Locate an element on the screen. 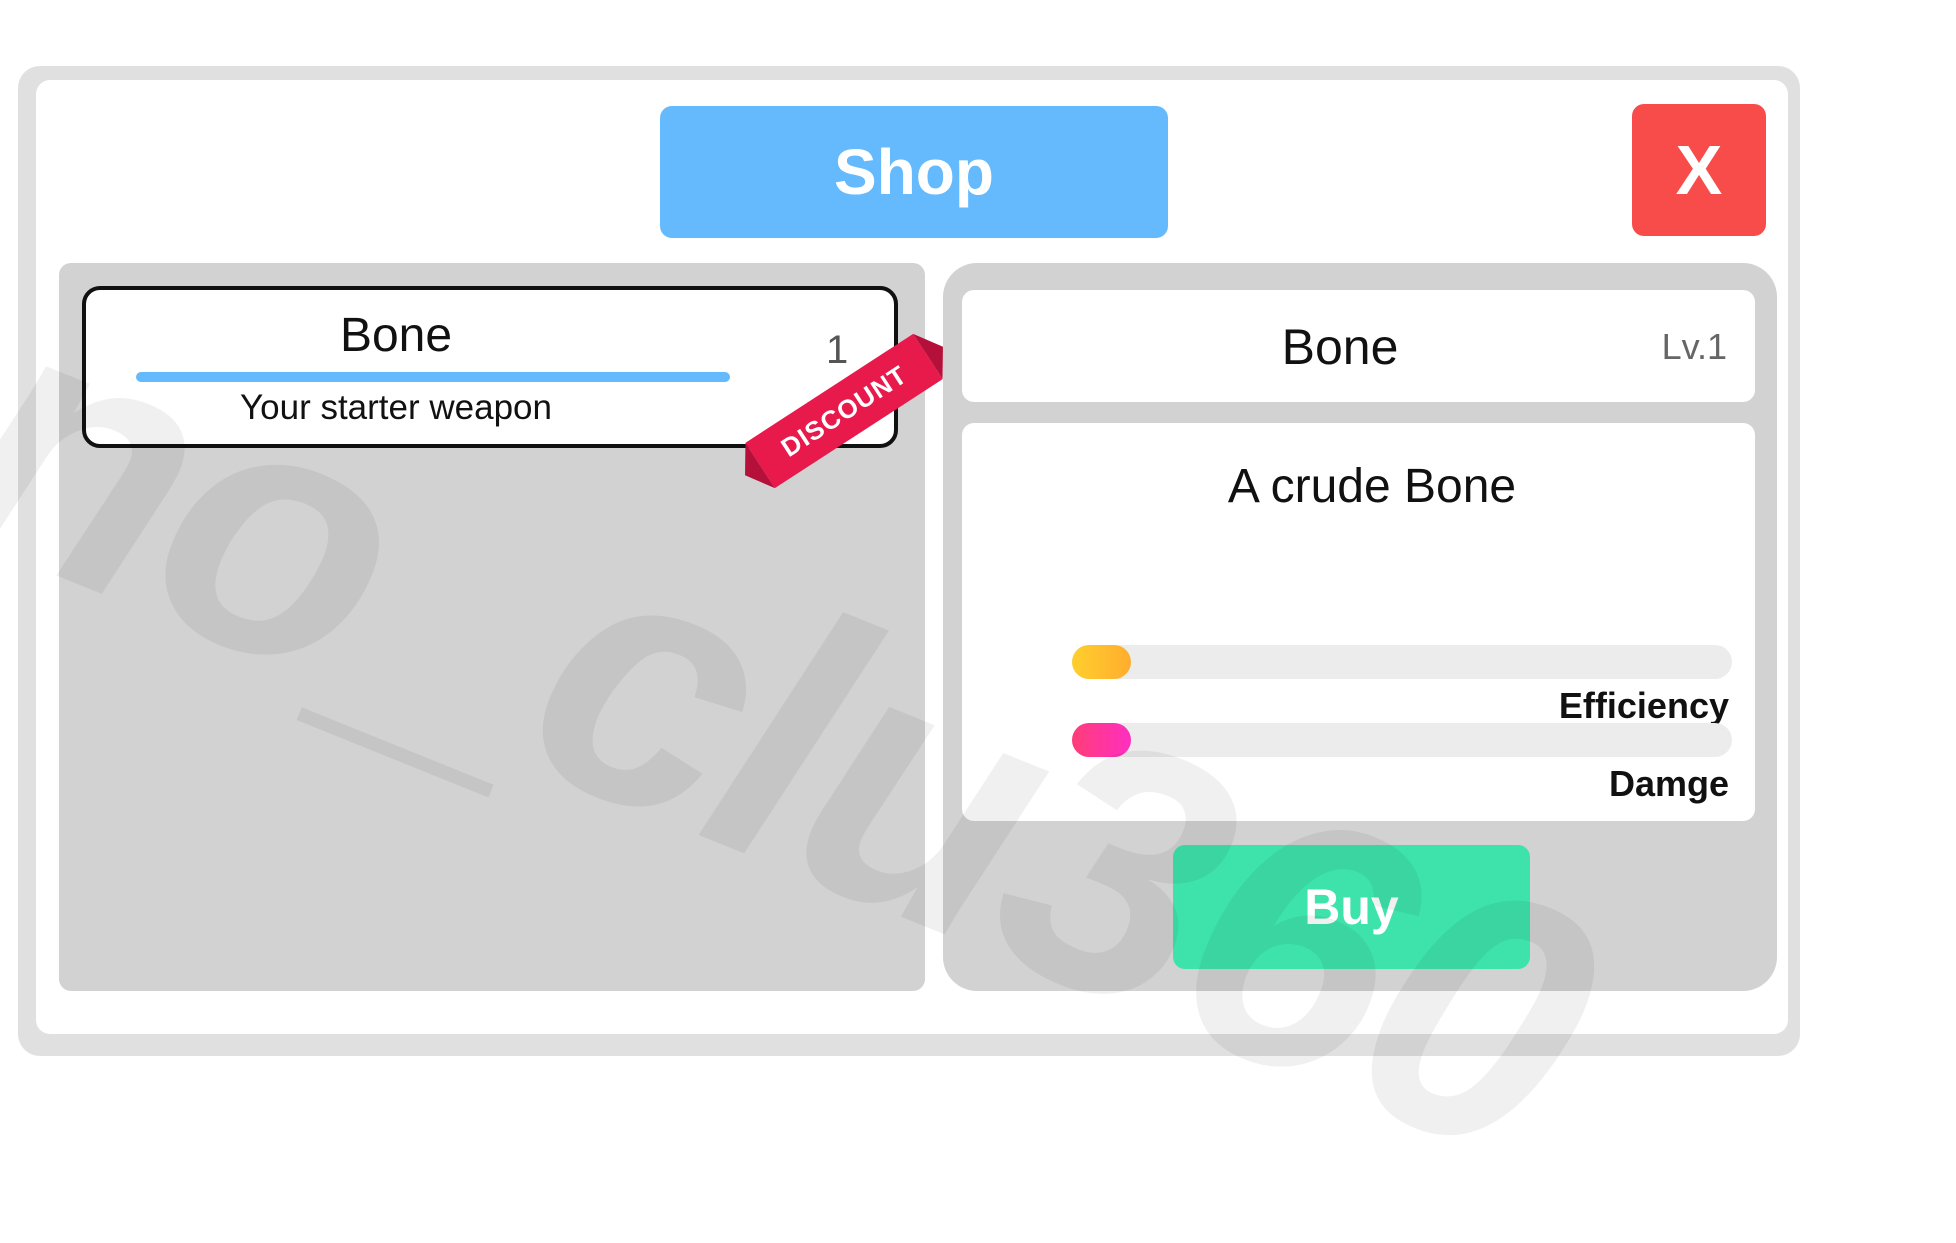  damage-stat-bar is located at coordinates (1402, 740).